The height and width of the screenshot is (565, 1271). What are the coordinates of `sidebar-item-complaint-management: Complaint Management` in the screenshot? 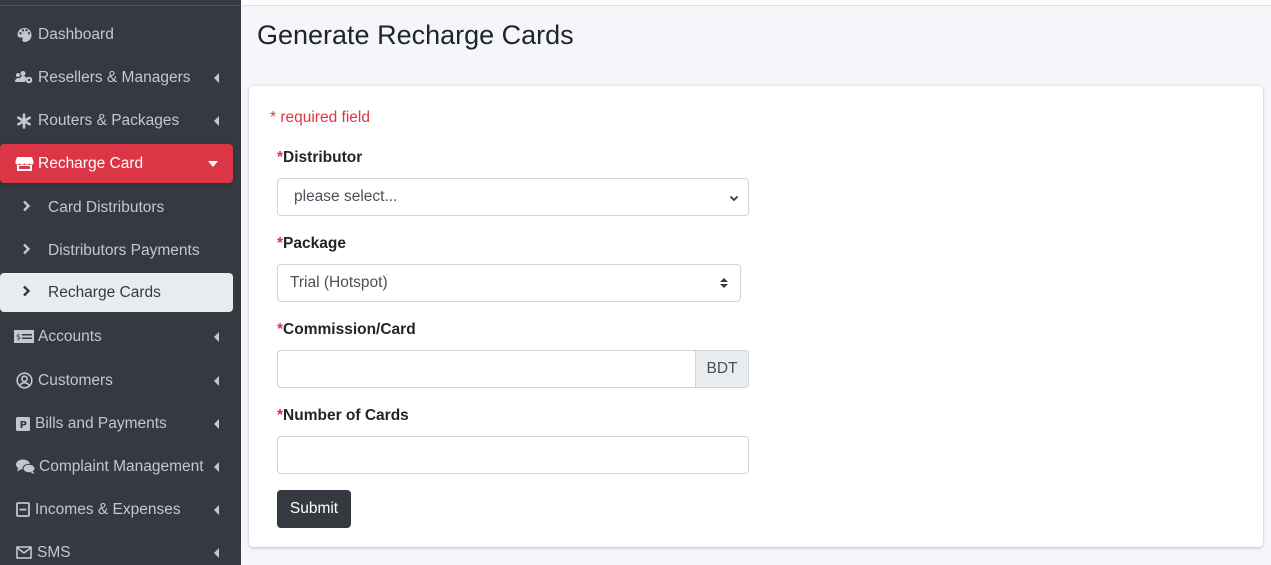 It's located at (116, 466).